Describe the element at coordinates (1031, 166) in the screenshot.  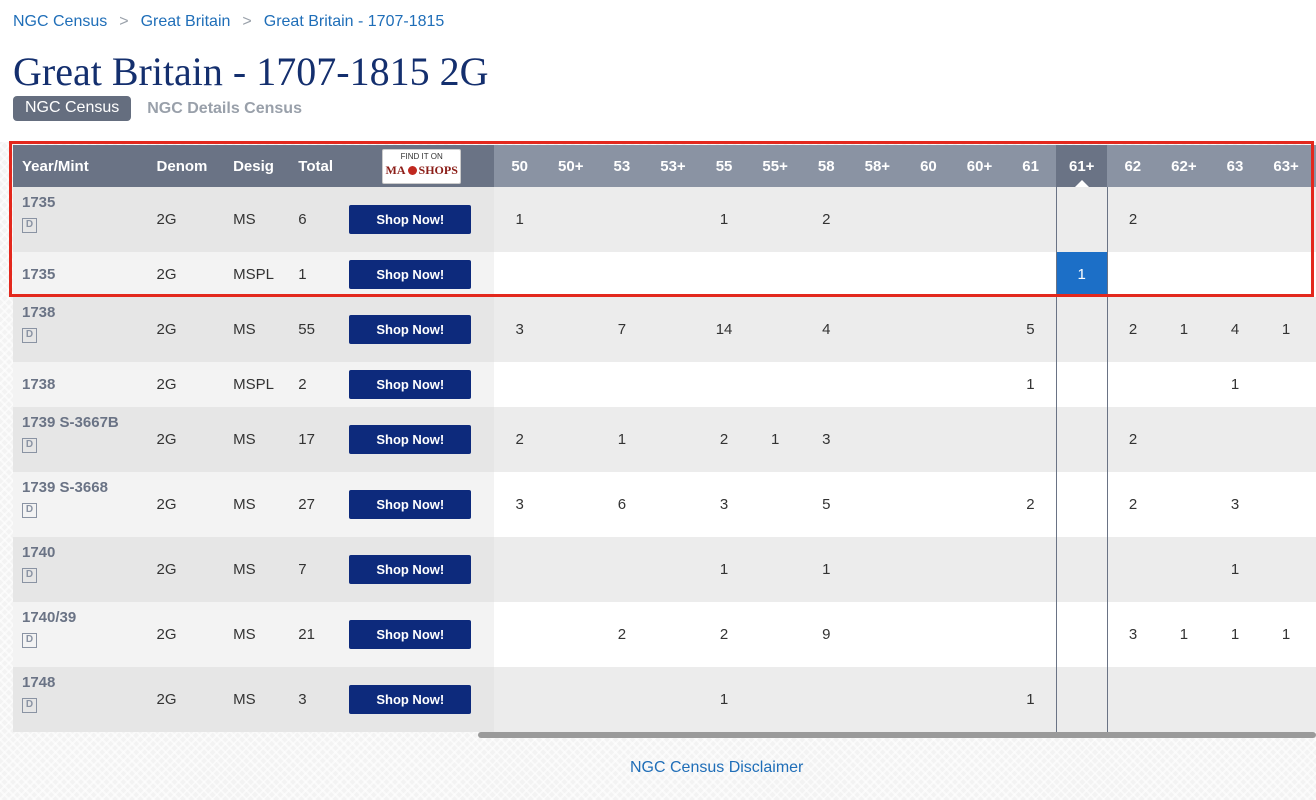
I see `grade-header-61: 61` at that location.